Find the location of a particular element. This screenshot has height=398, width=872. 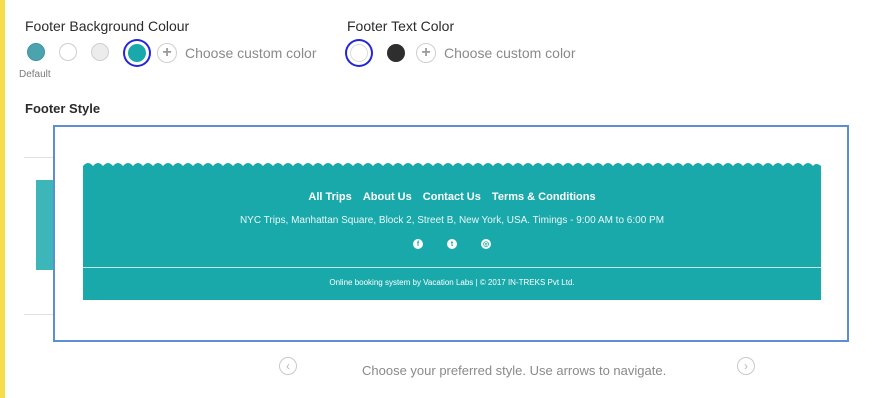

footer-social-icons: f t ◎ is located at coordinates (452, 244).